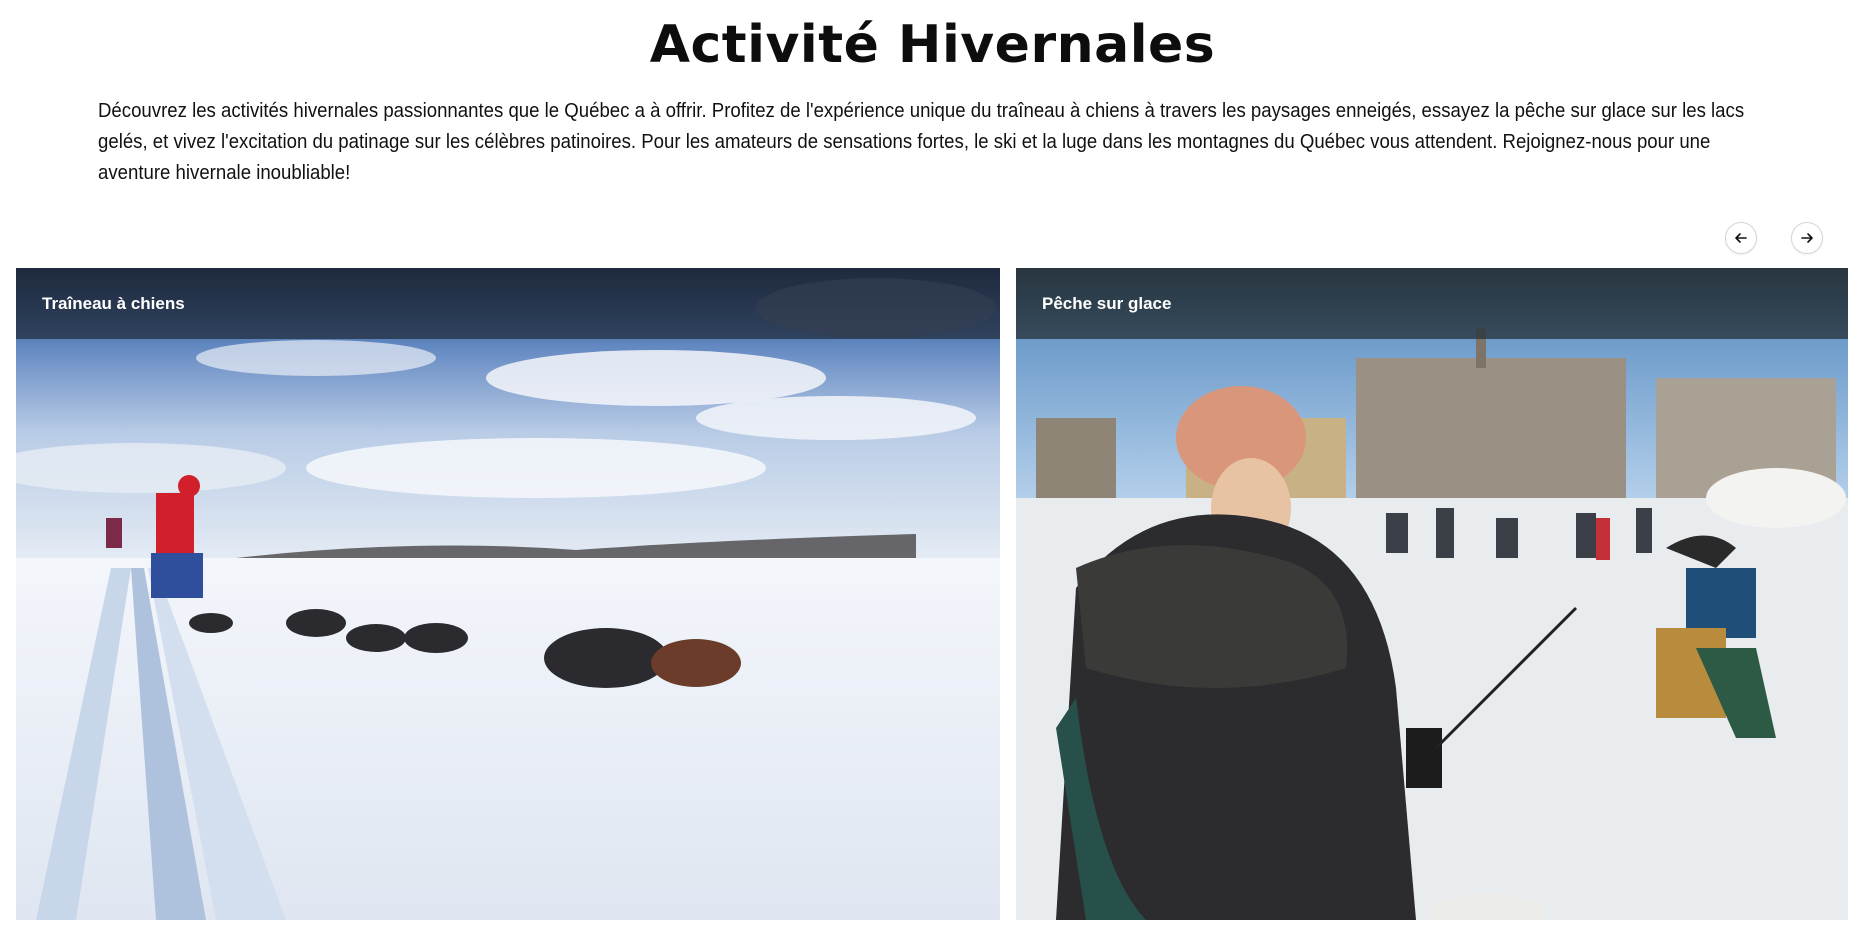  What do you see at coordinates (932, 45) in the screenshot?
I see `page-title: Activité Hivernales` at bounding box center [932, 45].